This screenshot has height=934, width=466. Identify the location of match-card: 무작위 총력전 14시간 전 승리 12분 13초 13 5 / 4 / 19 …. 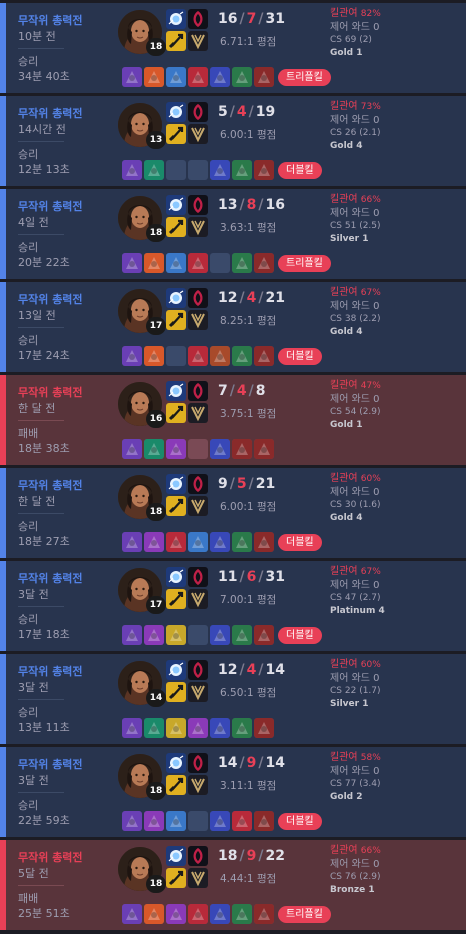
(233, 141).